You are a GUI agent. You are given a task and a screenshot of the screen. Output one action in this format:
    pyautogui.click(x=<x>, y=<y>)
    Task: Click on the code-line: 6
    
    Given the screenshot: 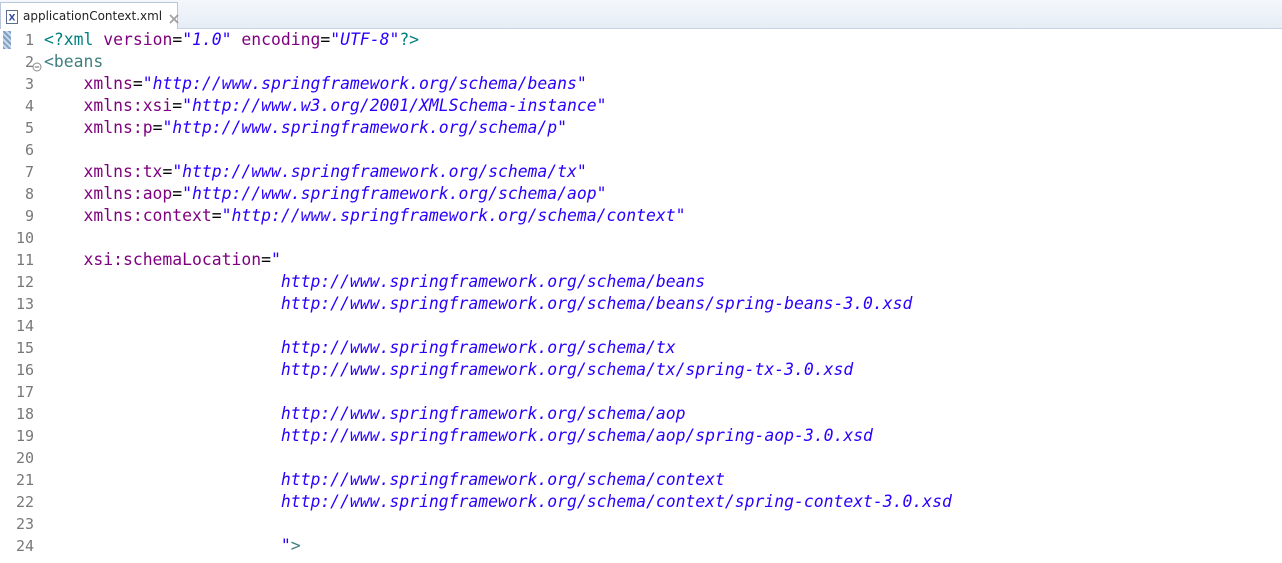 What is the action you would take?
    pyautogui.click(x=641, y=150)
    